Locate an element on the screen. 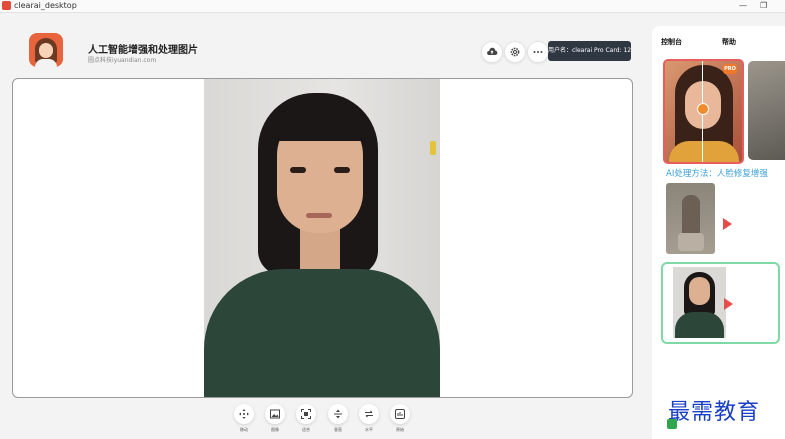  sample-thumbnail-face: PRO is located at coordinates (703, 111).